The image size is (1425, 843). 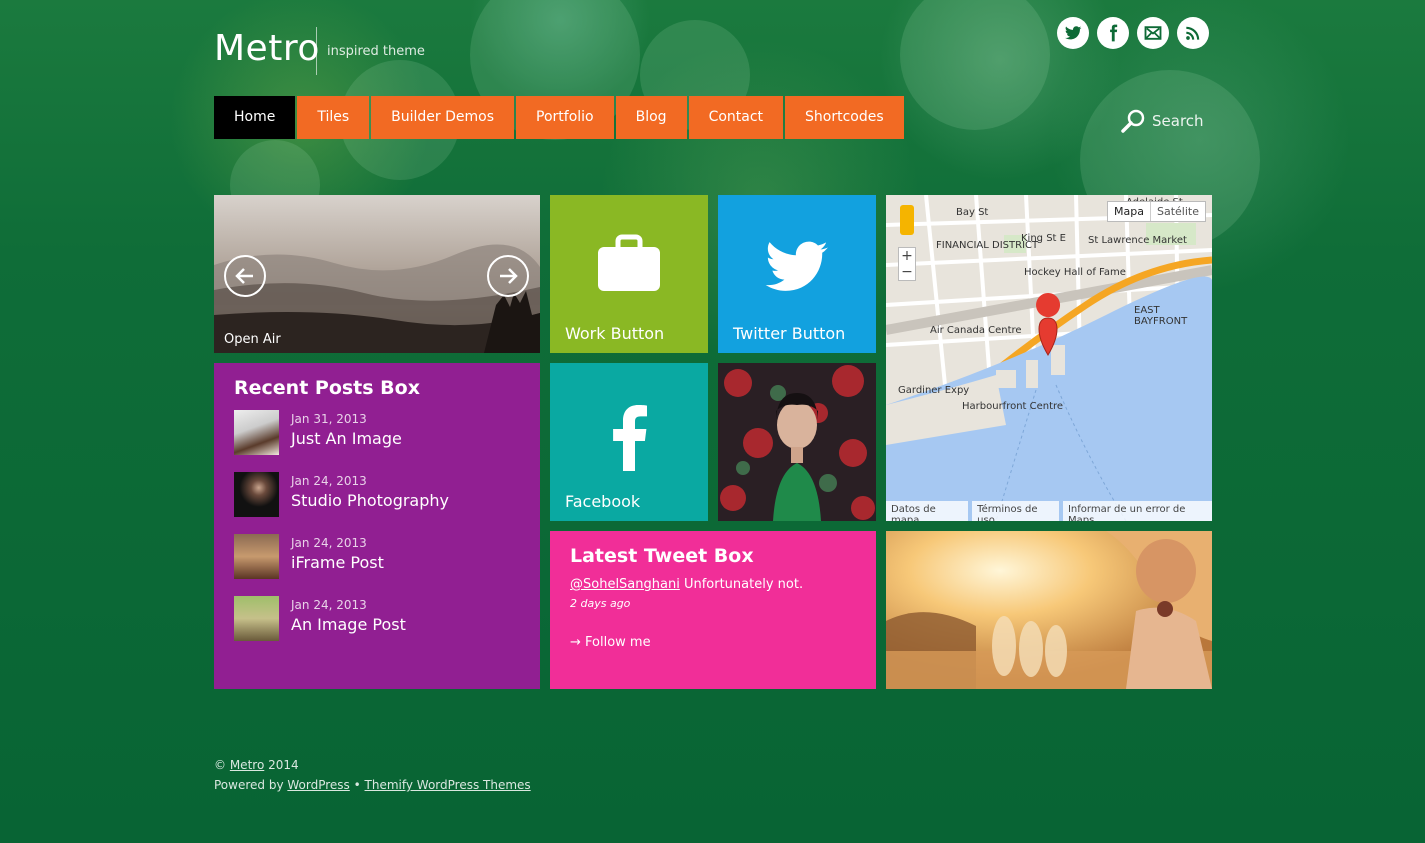 What do you see at coordinates (1137, 511) in the screenshot?
I see `map-report-link: Informar de un error de Maps` at bounding box center [1137, 511].